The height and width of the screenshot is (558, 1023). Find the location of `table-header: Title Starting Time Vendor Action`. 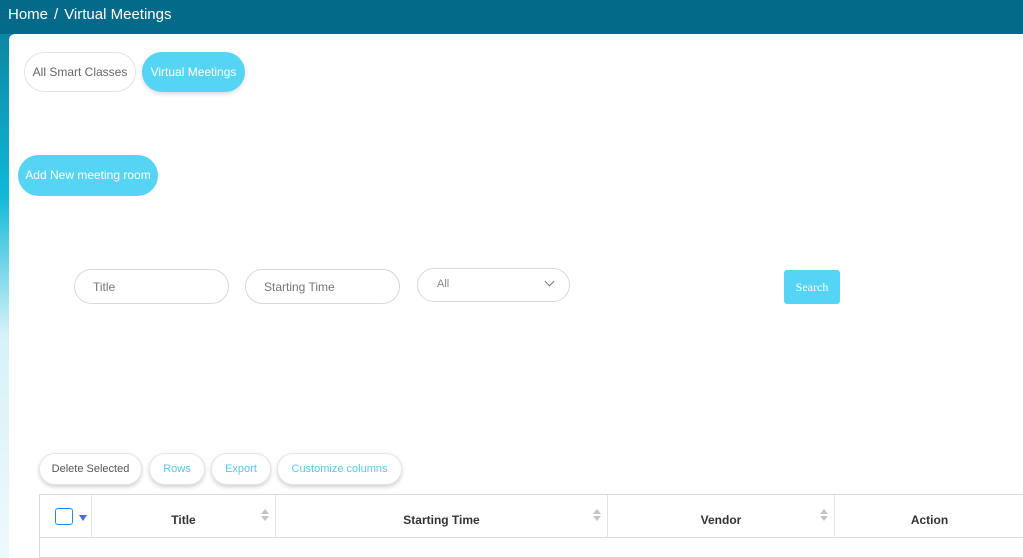

table-header: Title Starting Time Vendor Action is located at coordinates (531, 516).